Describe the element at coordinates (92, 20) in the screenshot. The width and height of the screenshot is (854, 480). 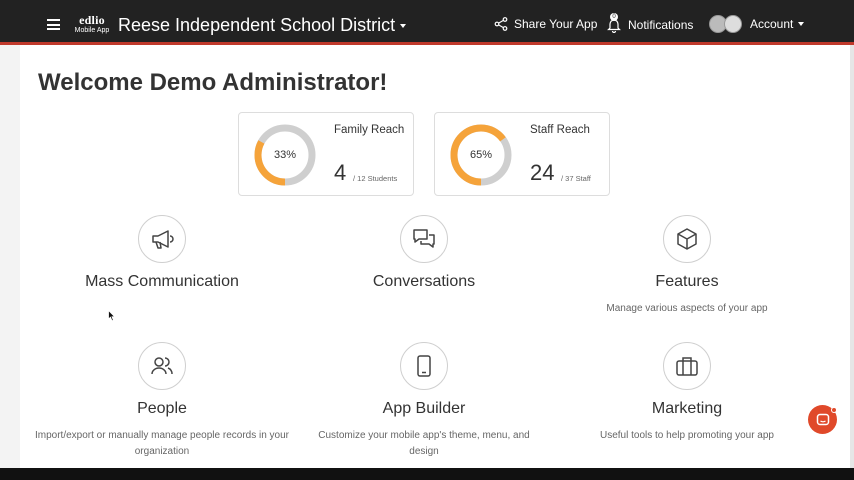
I see `brand-name: edlio` at that location.